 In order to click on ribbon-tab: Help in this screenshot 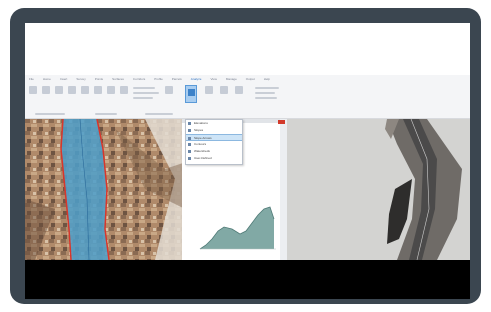, I will do `click(267, 79)`.